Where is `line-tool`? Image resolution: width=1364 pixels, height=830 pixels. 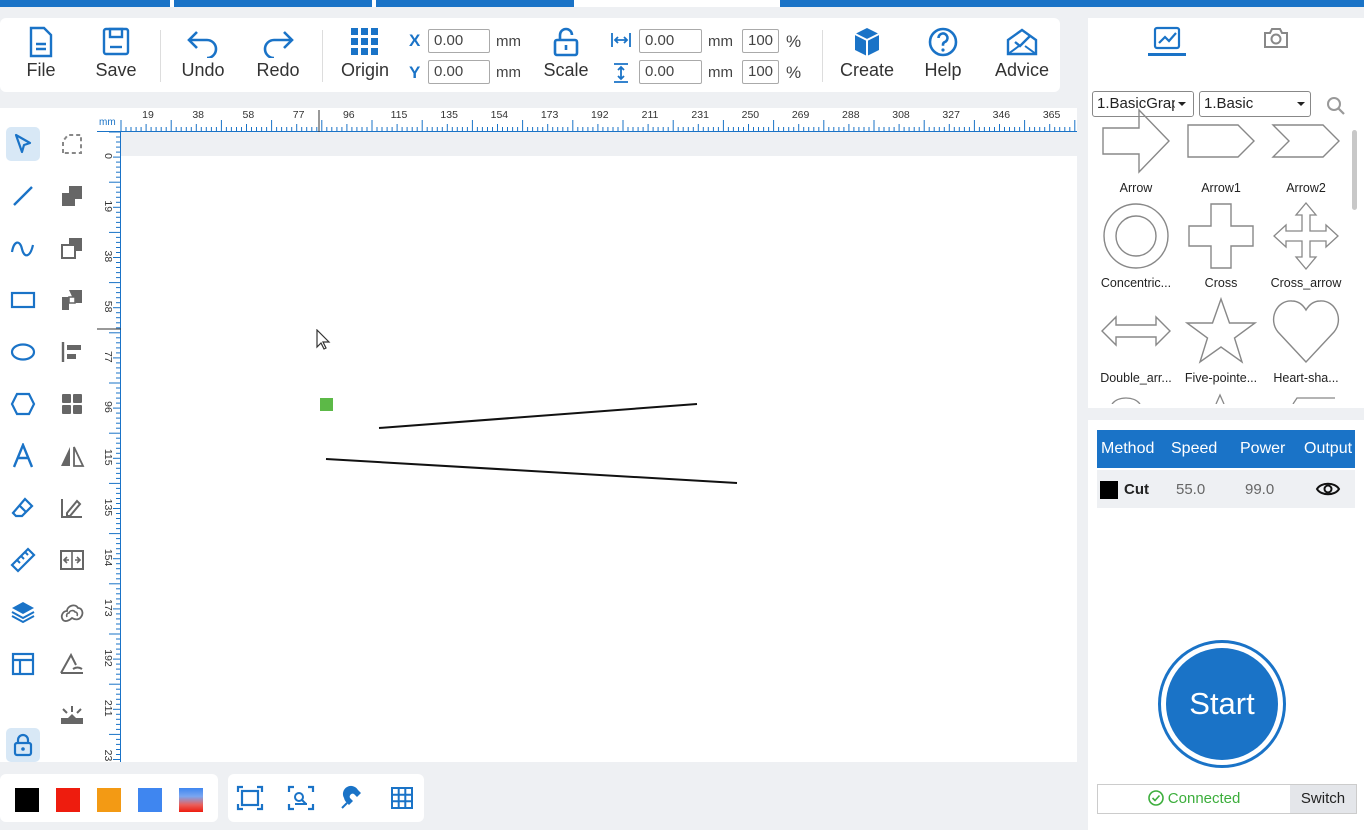 line-tool is located at coordinates (23, 196).